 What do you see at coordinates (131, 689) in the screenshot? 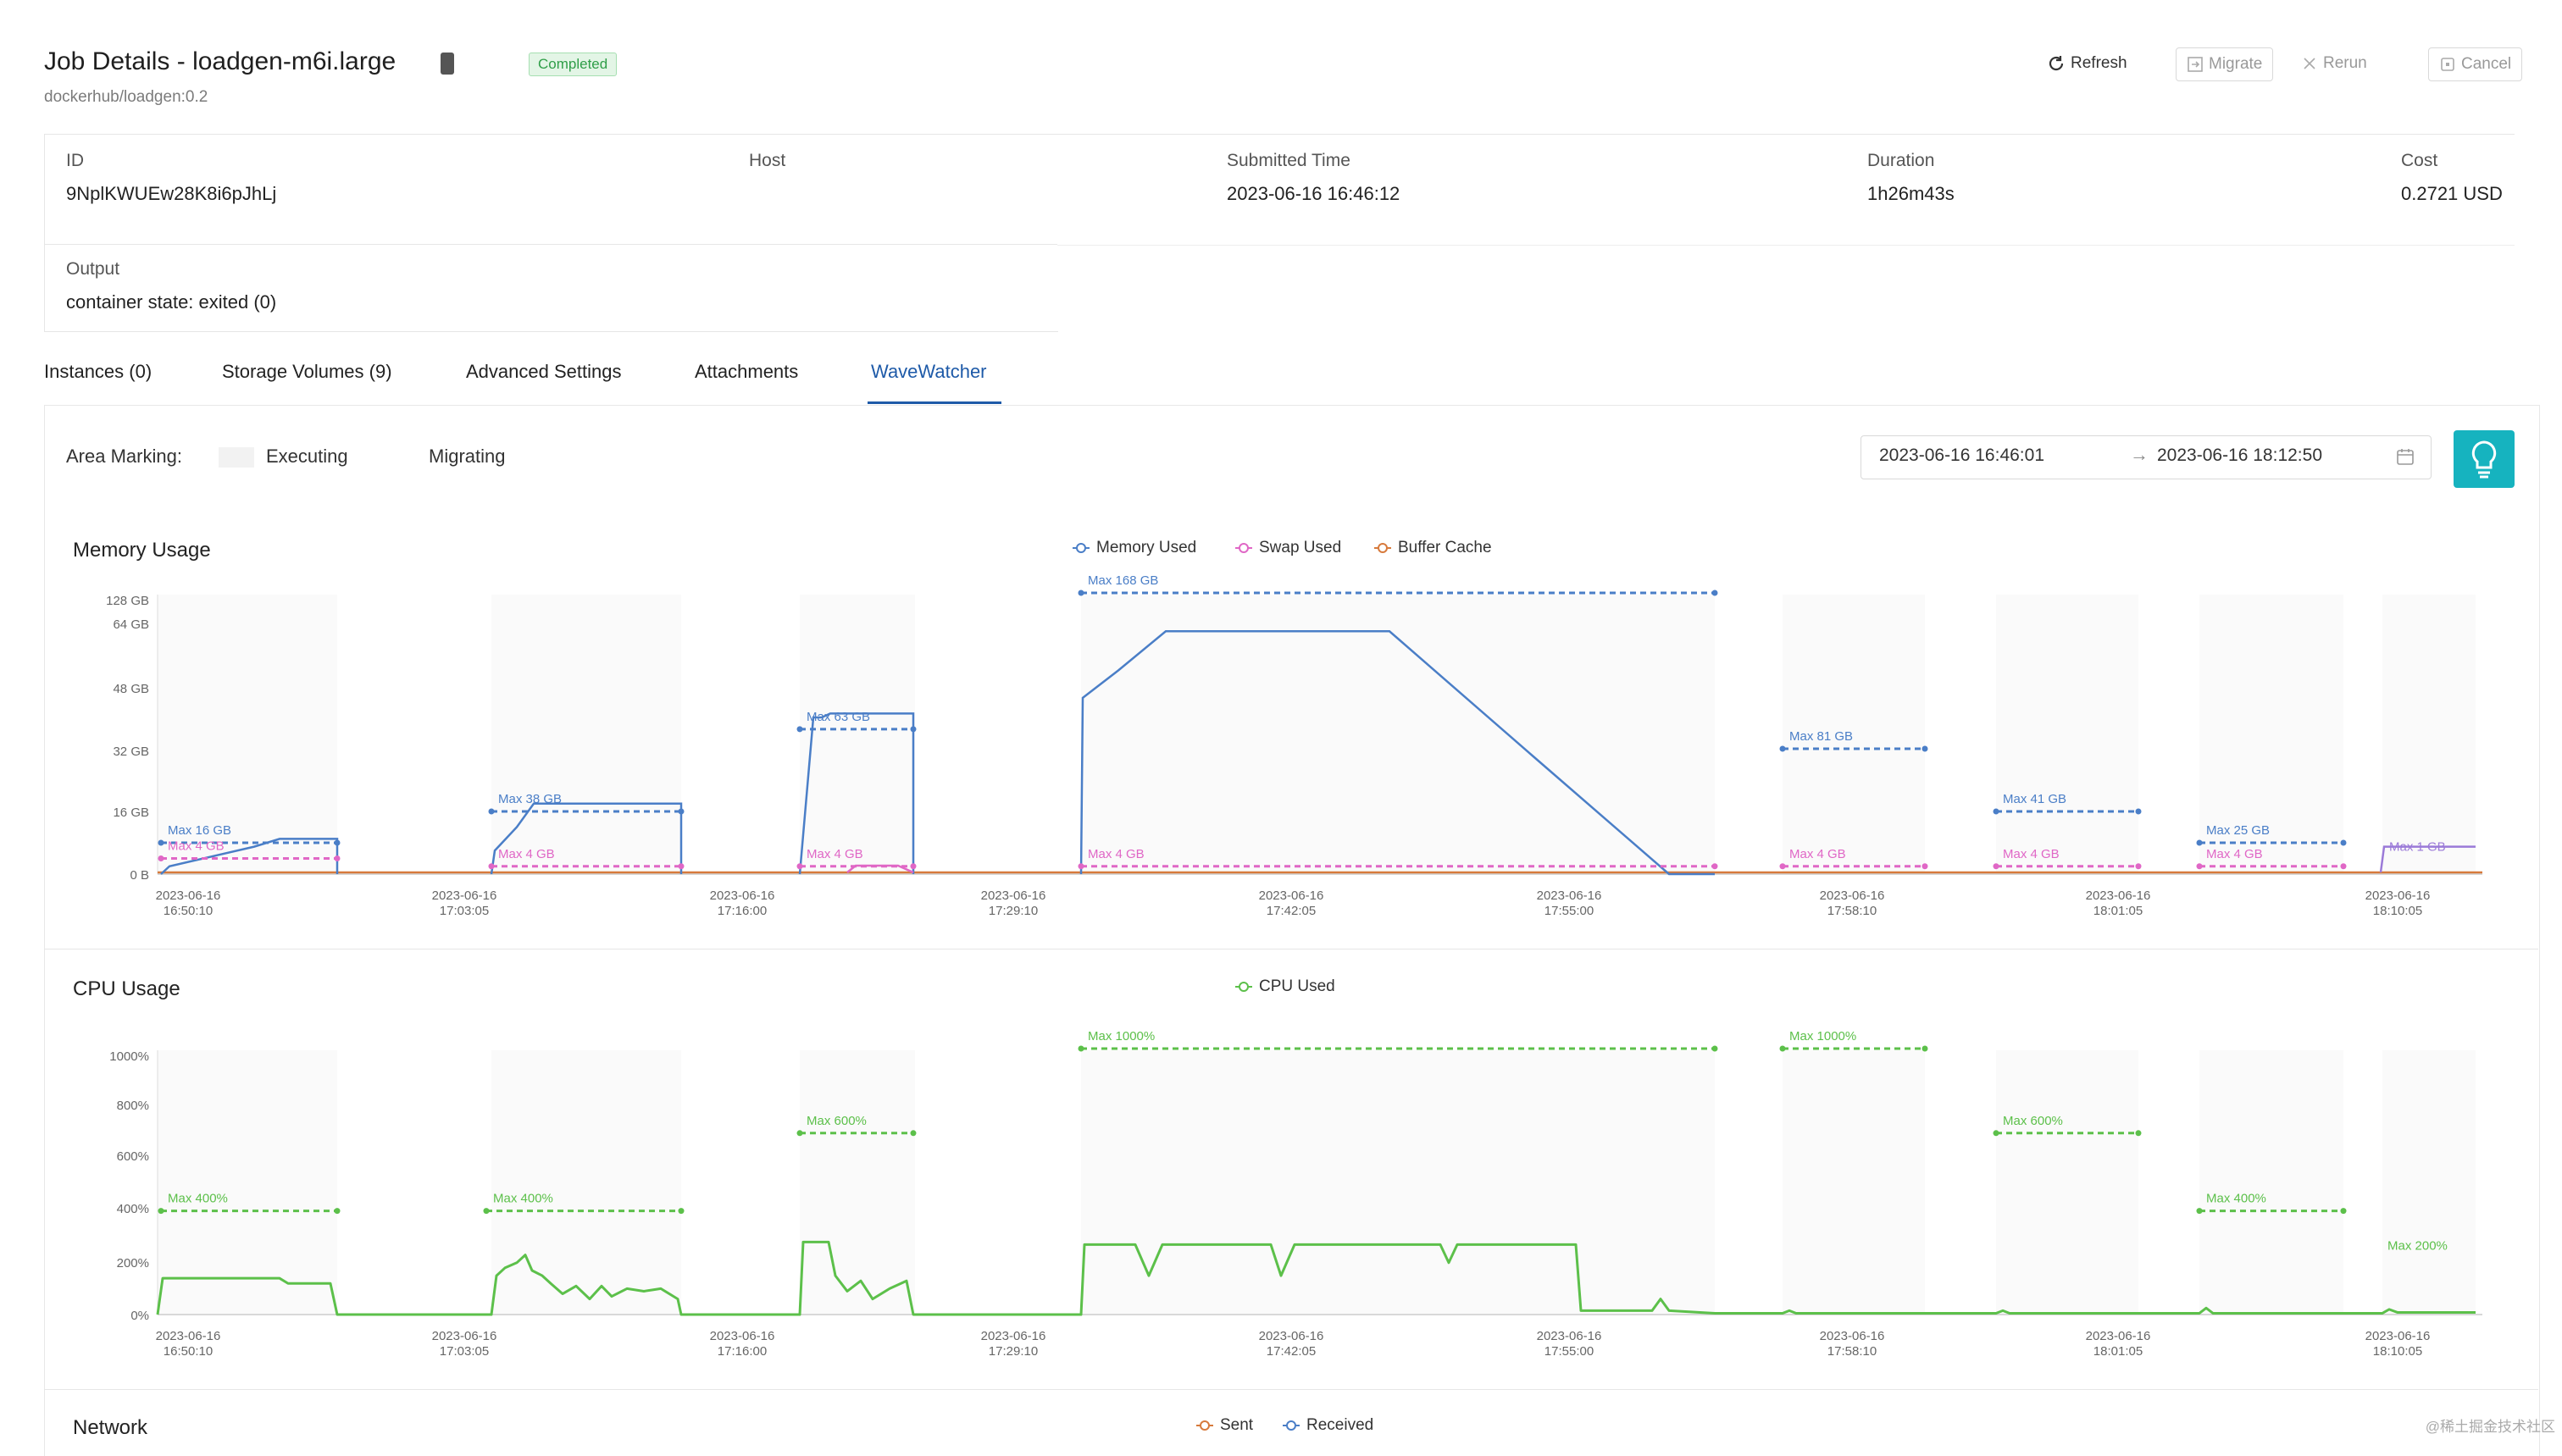
I see `y-tick-label: 48 GB` at bounding box center [131, 689].